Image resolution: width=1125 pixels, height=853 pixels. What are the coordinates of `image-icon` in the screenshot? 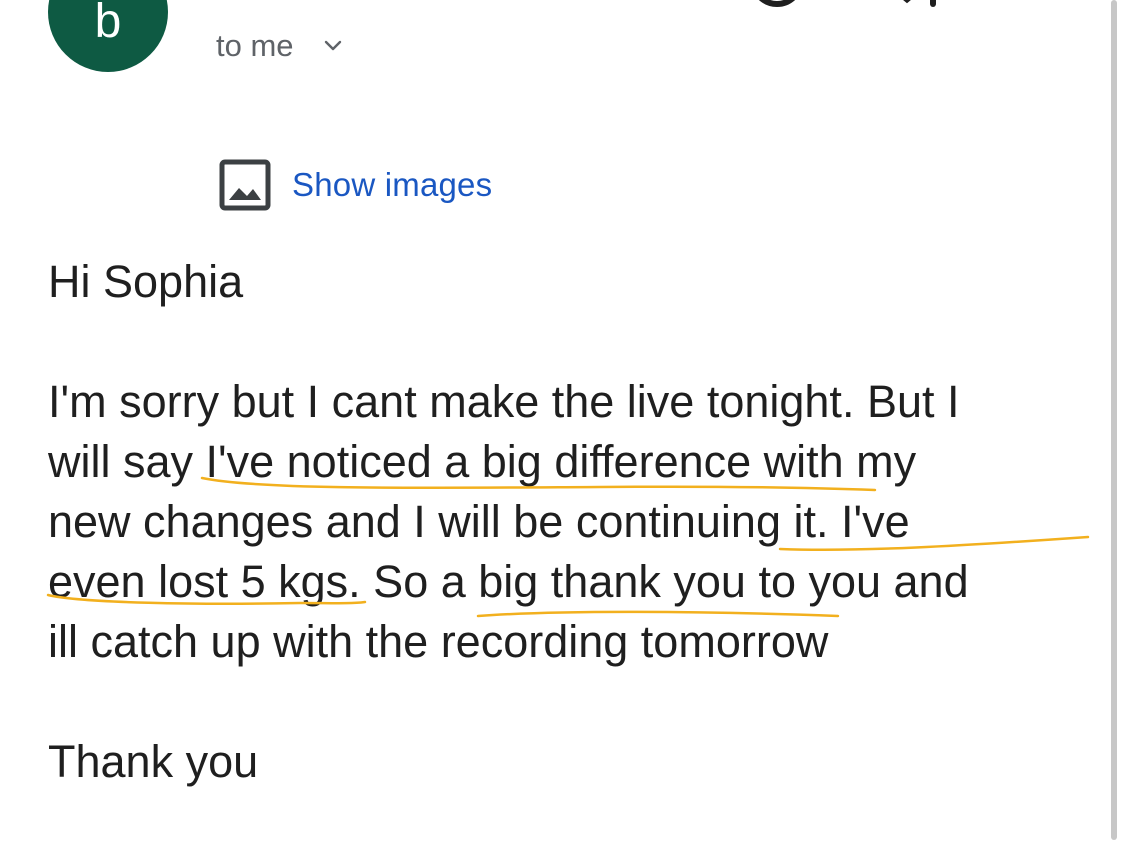 It's located at (245, 185).